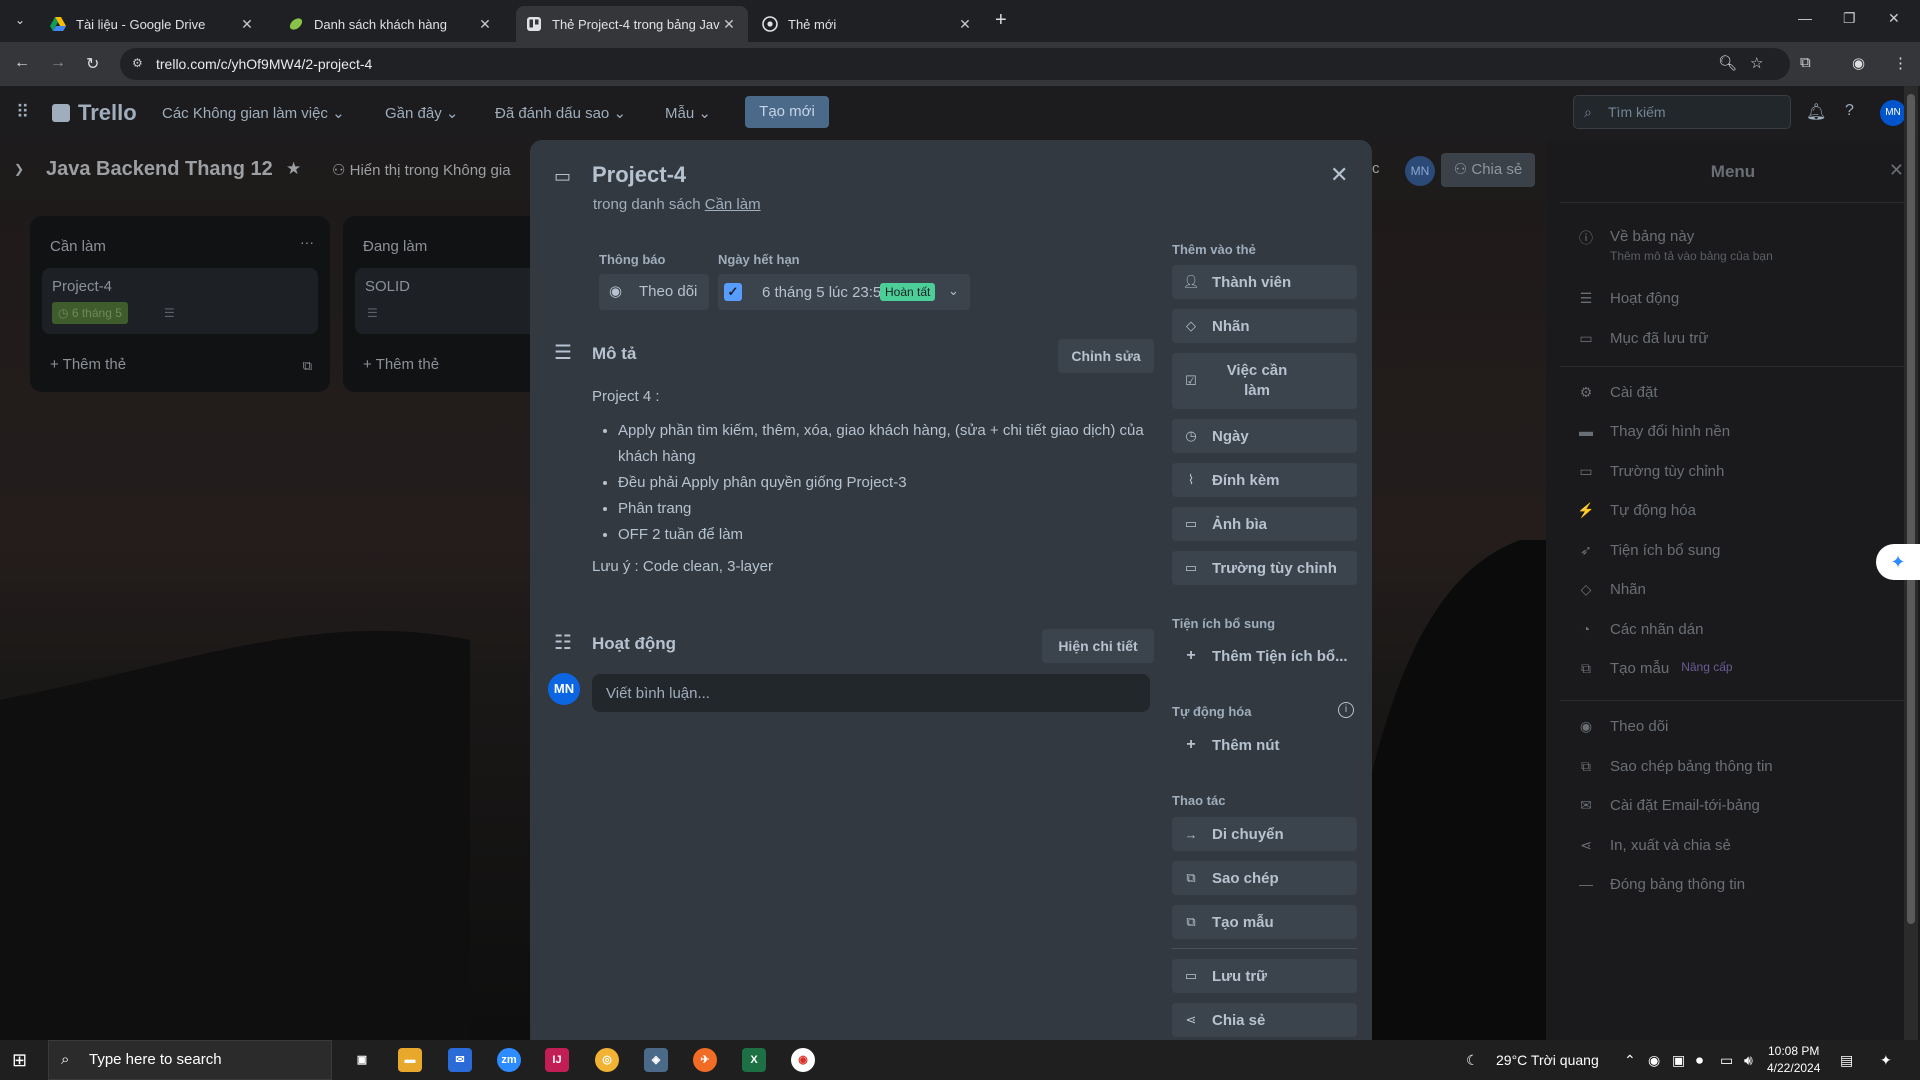 This screenshot has height=1080, width=1920. What do you see at coordinates (1264, 745) in the screenshot?
I see `add-button-button: + Thêm nút` at bounding box center [1264, 745].